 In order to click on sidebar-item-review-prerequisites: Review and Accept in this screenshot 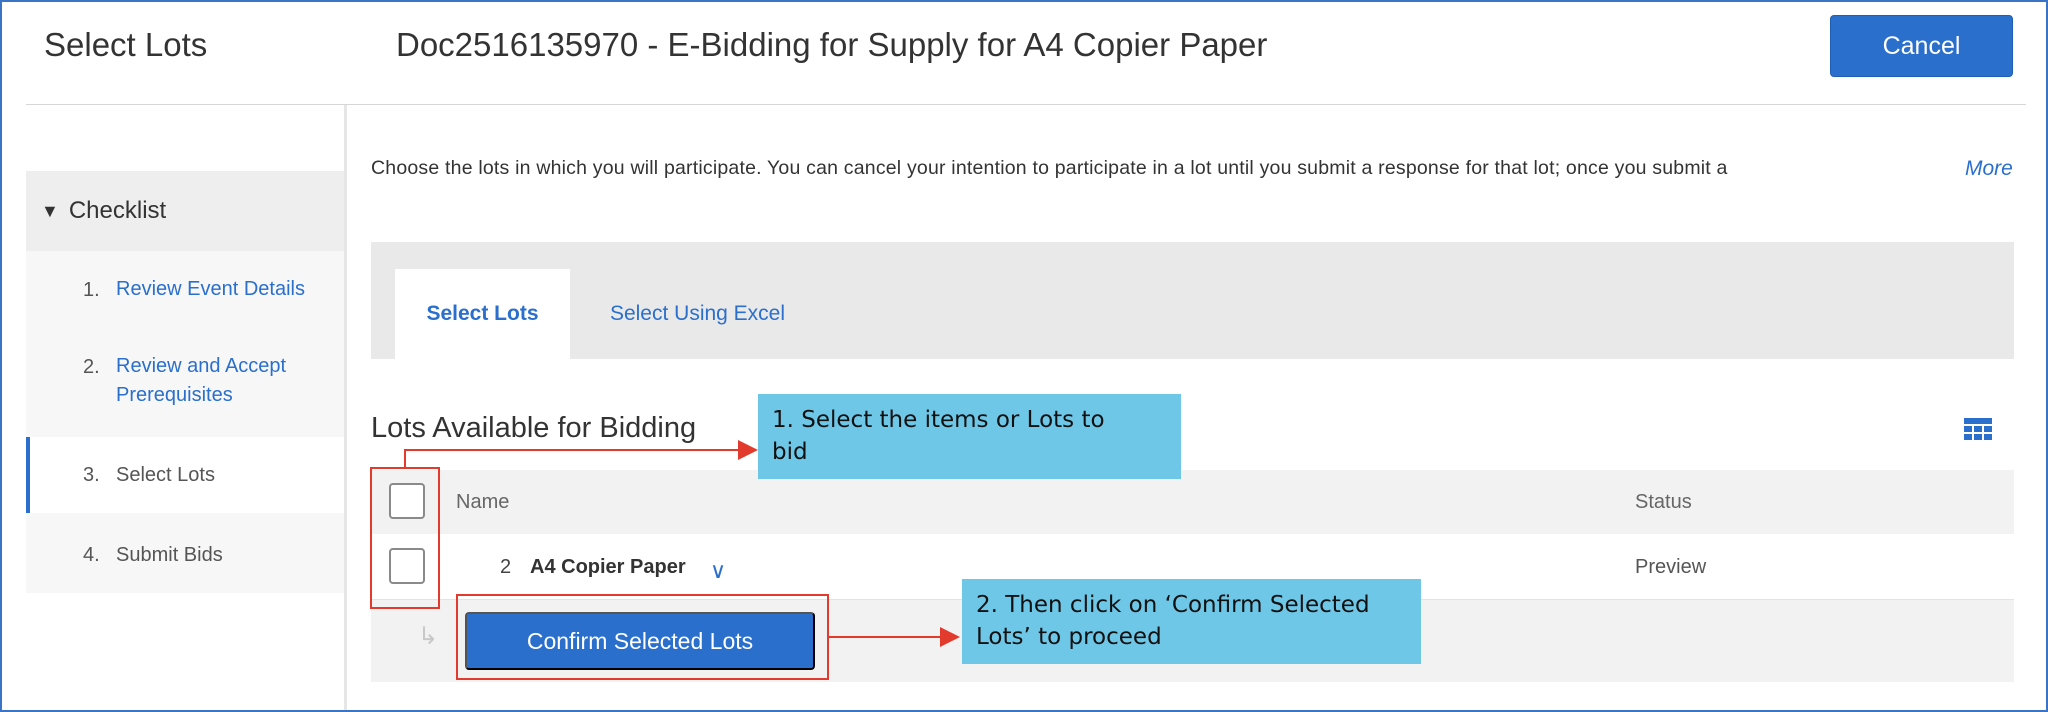, I will do `click(201, 366)`.